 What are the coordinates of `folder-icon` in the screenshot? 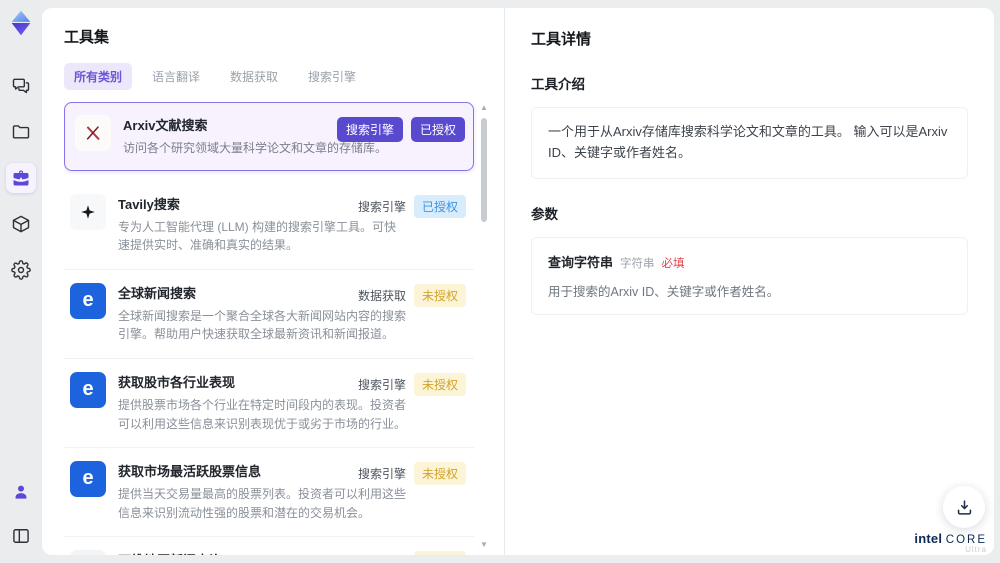 It's located at (21, 132).